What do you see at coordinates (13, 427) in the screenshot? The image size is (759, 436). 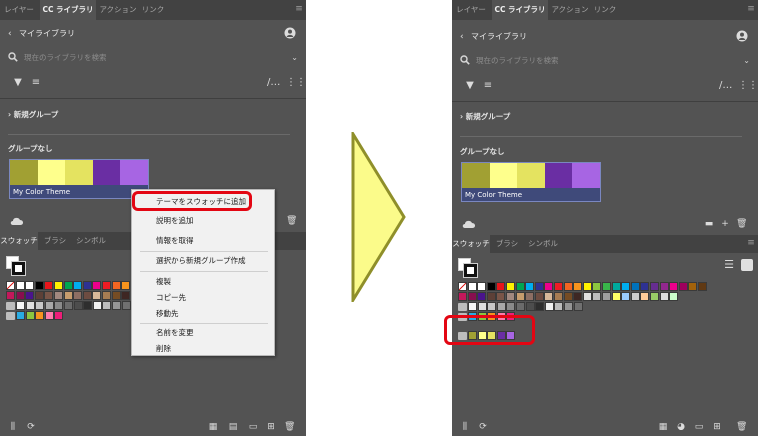 I see `library-icon: ⫼` at bounding box center [13, 427].